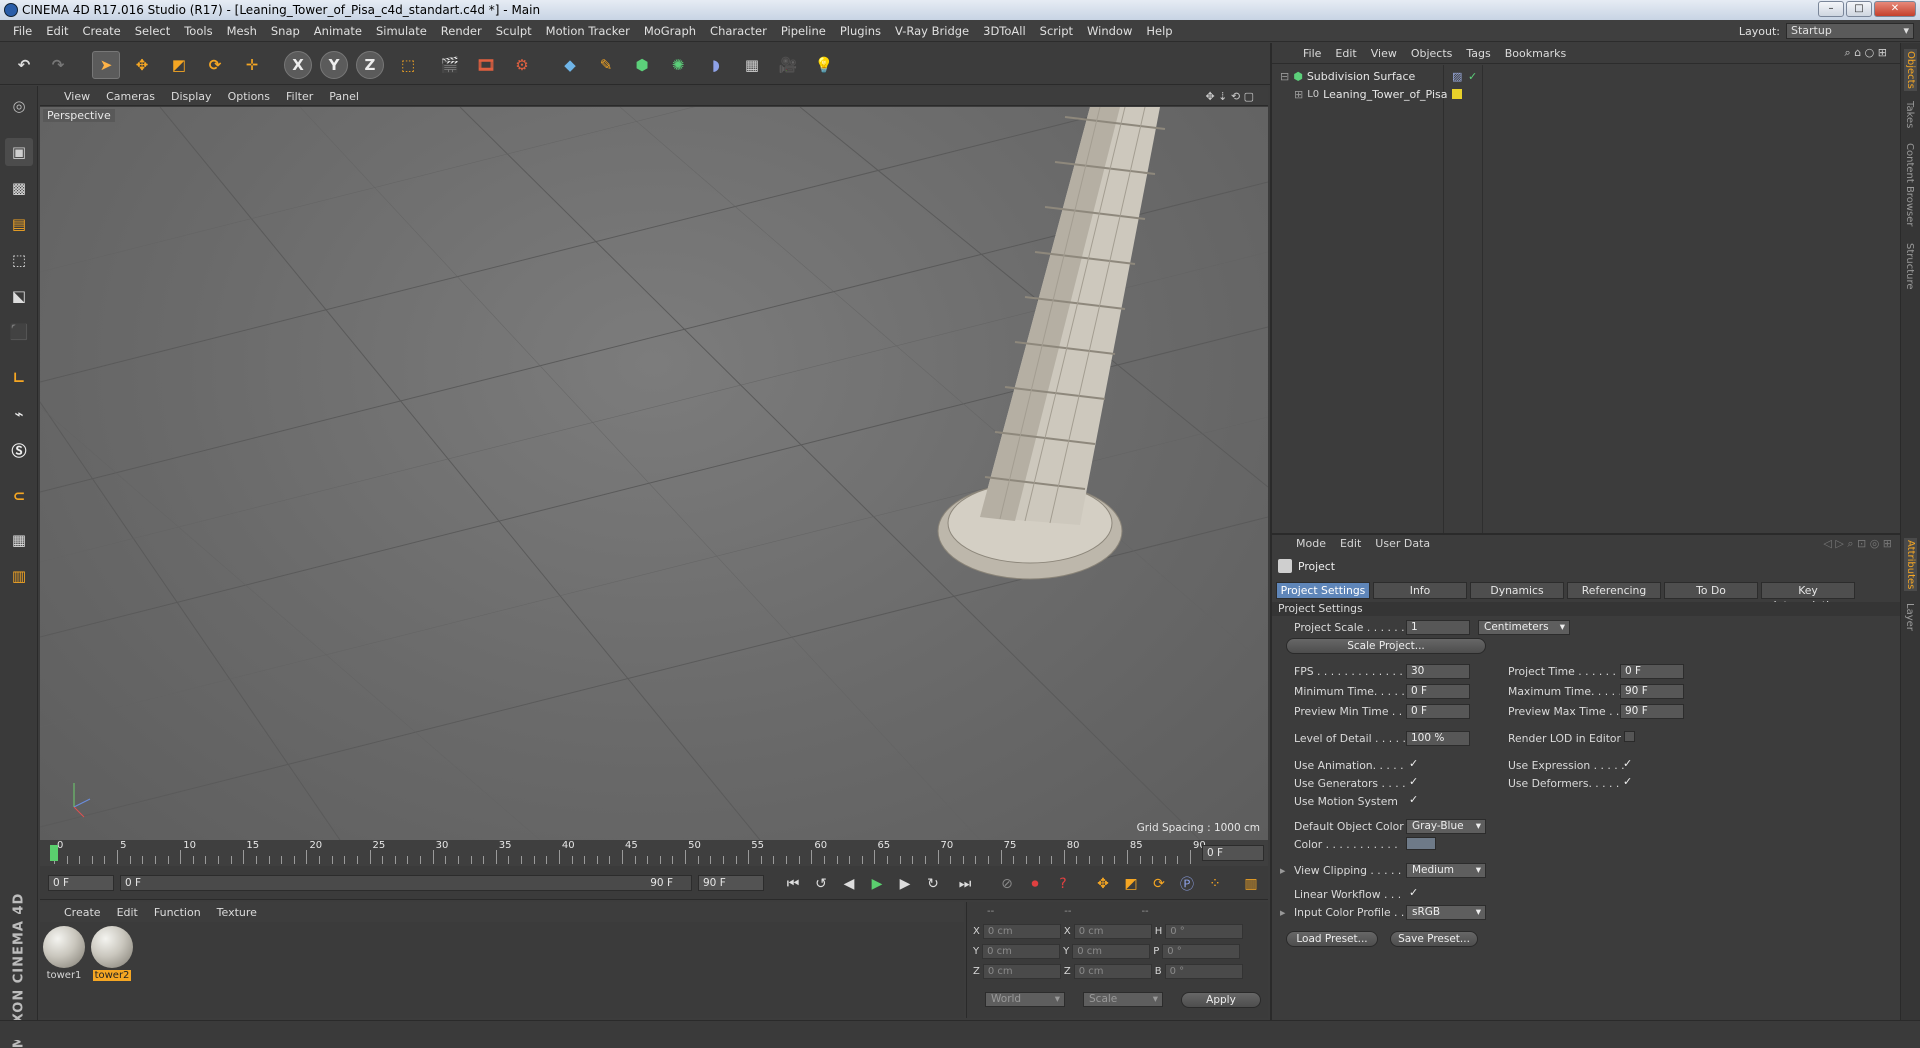  Describe the element at coordinates (1229, 96) in the screenshot. I see `viewport-nav-icons: ✥ ⇣ ⟲ ▢` at that location.